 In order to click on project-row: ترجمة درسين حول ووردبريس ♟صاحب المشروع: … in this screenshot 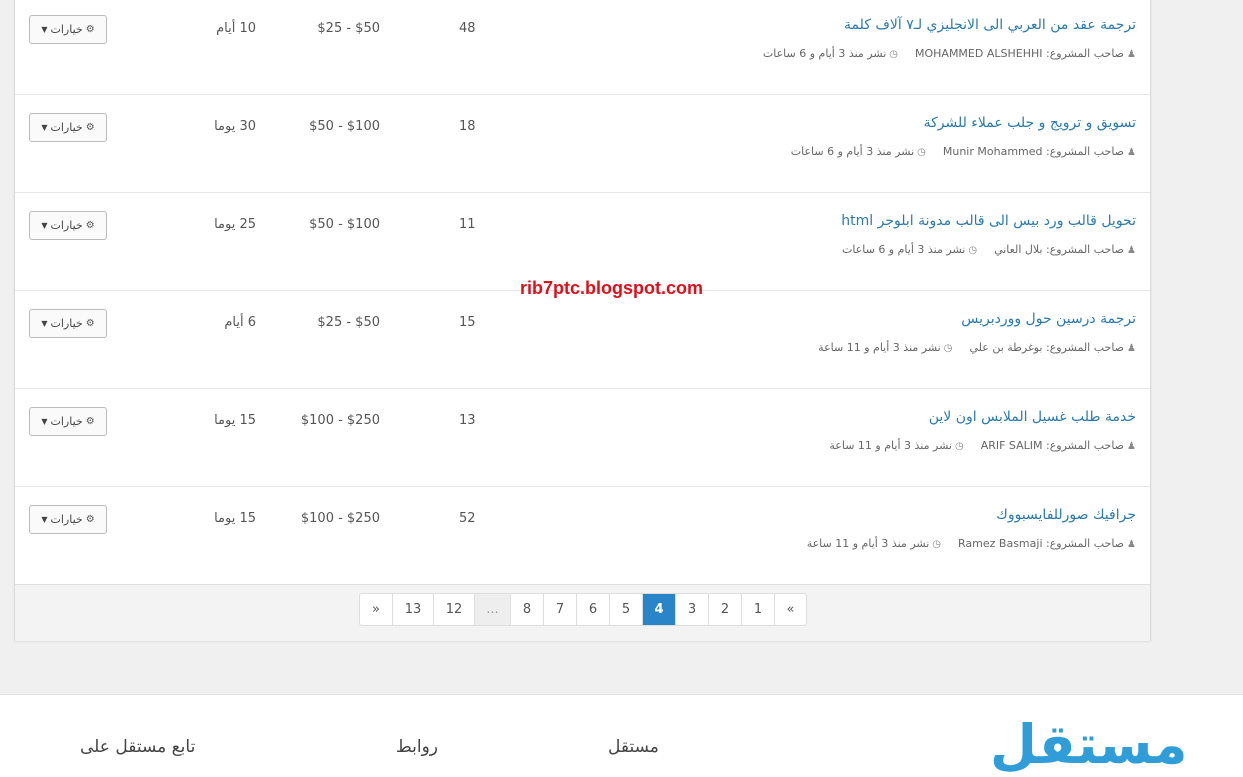, I will do `click(582, 340)`.